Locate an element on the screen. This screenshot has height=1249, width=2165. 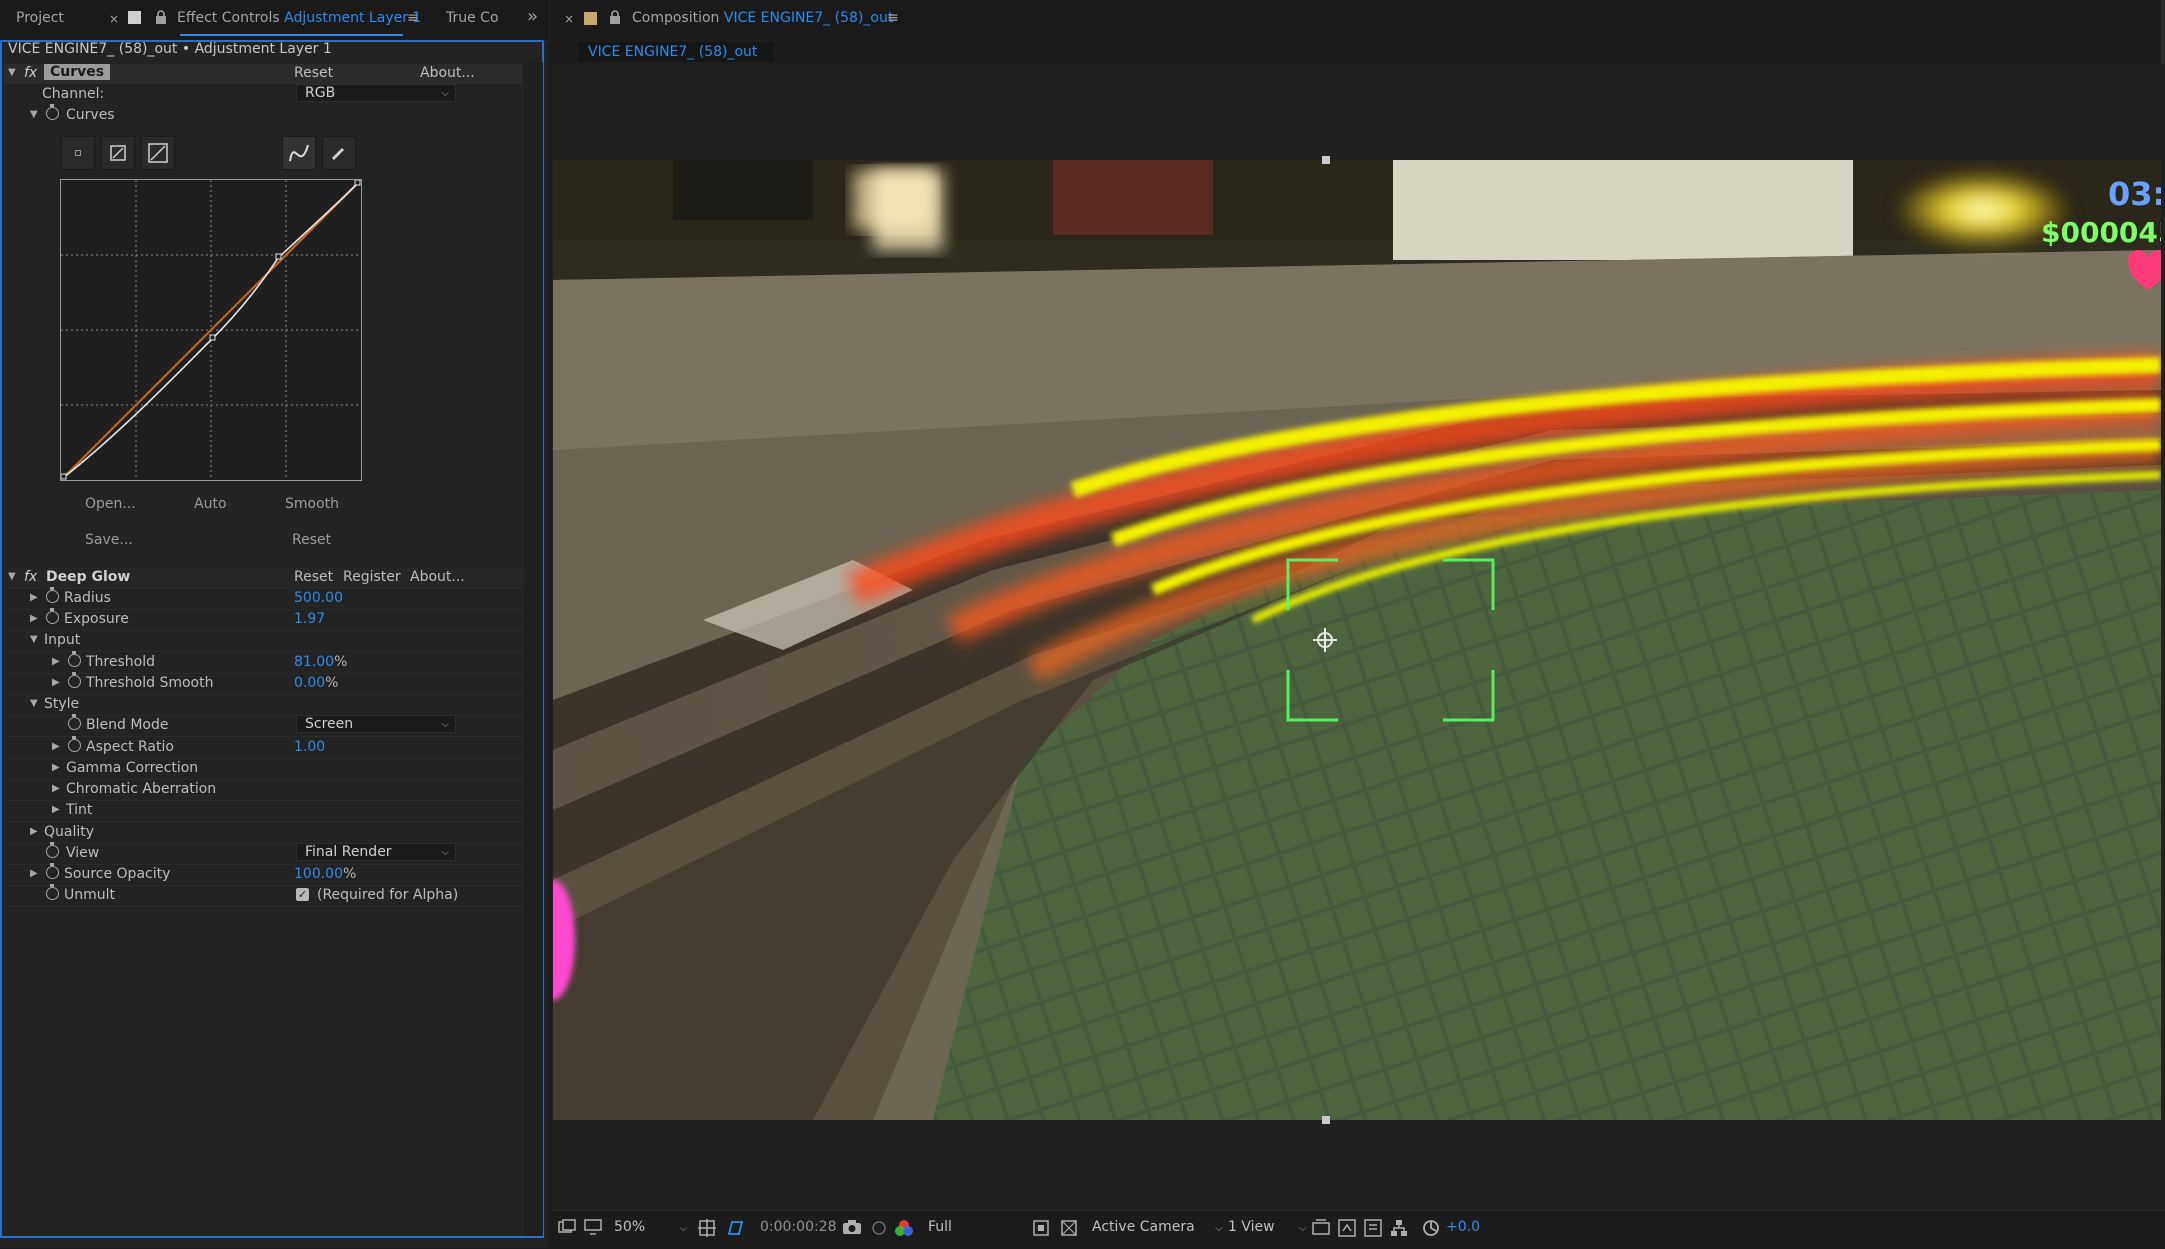
mask-visibility-icon is located at coordinates (735, 1230).